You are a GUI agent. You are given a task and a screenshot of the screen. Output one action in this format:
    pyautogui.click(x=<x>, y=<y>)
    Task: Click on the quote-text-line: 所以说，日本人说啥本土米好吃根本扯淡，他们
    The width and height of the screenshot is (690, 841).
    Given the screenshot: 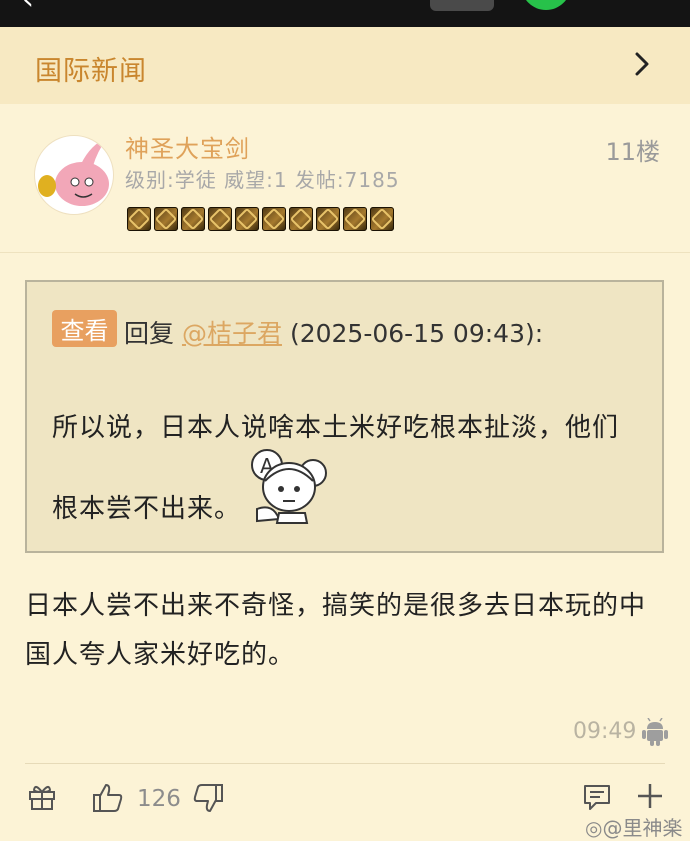 What is the action you would take?
    pyautogui.click(x=336, y=428)
    